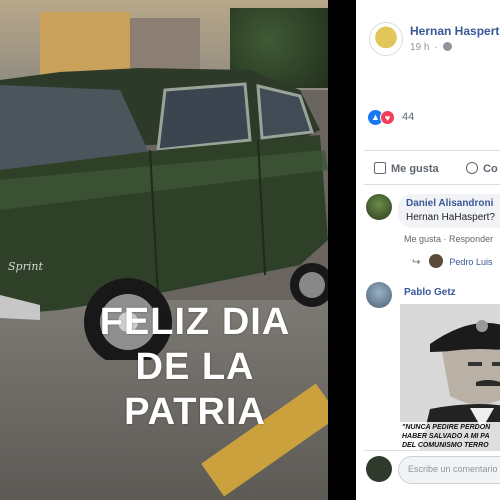 This screenshot has height=500, width=500. Describe the element at coordinates (422, 239) in the screenshot. I see `comment-like-link: Me gusta` at that location.